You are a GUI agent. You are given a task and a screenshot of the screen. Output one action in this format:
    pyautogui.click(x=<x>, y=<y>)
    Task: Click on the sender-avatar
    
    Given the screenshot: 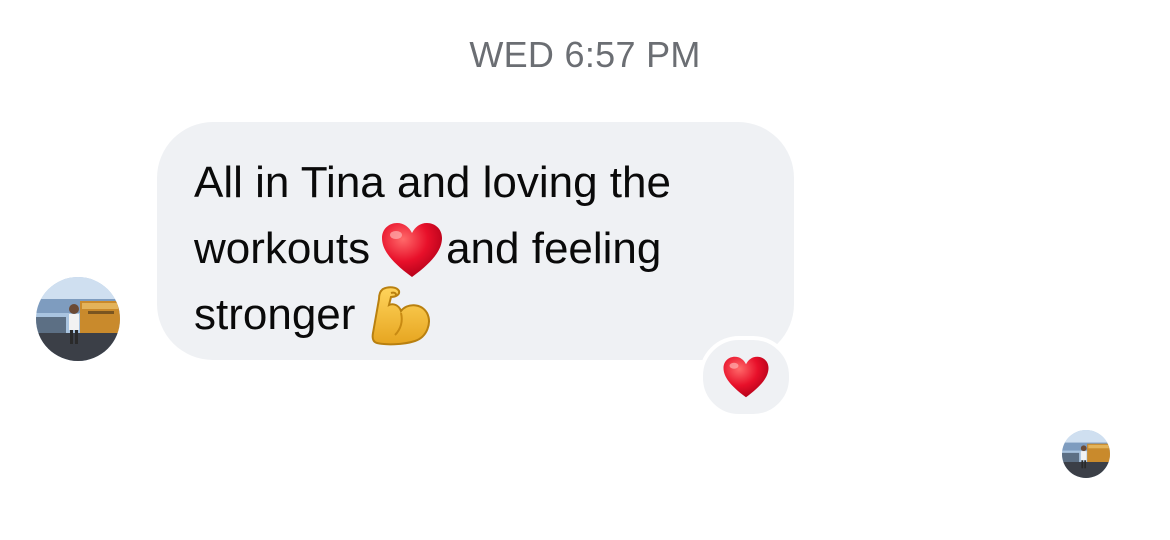 What is the action you would take?
    pyautogui.click(x=78, y=319)
    